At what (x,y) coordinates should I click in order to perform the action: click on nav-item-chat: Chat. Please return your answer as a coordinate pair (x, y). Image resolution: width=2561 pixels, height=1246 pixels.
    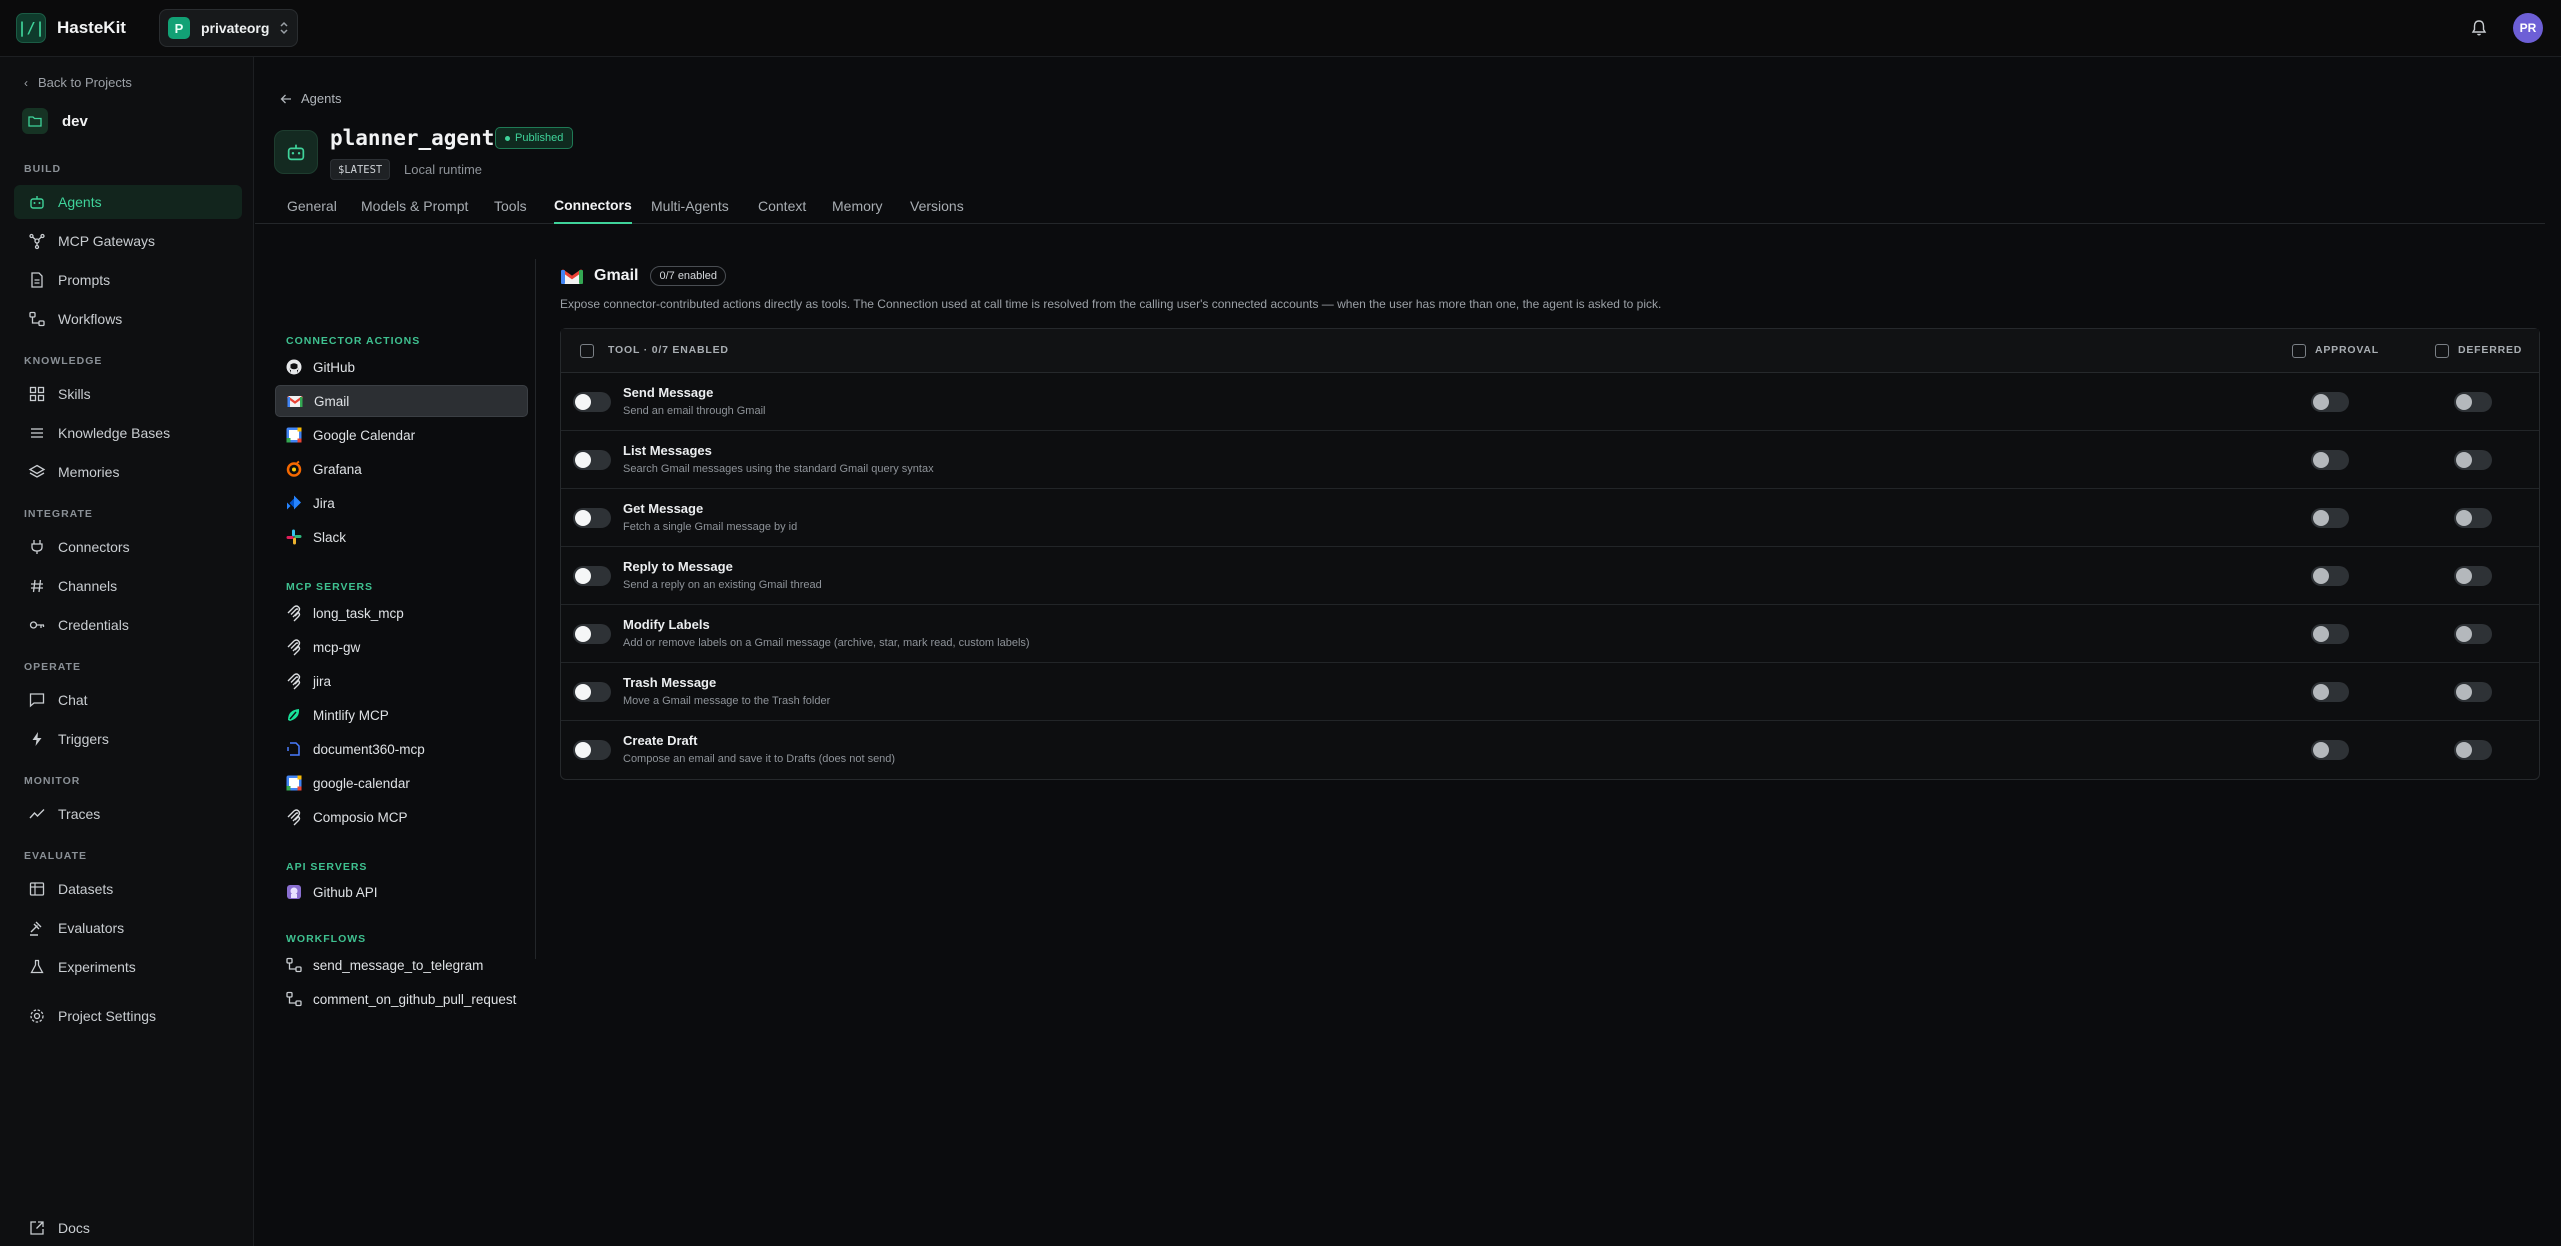
    Looking at the image, I should click on (128, 700).